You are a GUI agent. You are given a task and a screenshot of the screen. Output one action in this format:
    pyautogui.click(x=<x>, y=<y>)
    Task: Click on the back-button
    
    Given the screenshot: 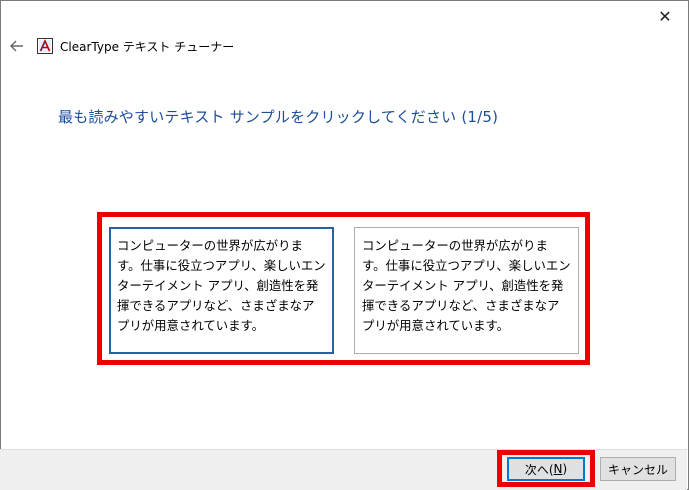 What is the action you would take?
    pyautogui.click(x=17, y=46)
    